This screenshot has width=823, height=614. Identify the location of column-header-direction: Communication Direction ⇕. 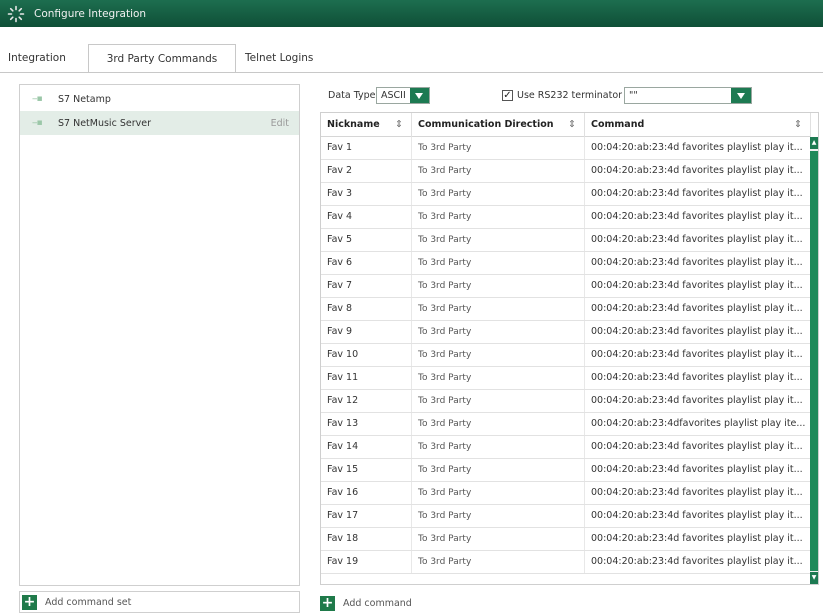
(498, 125).